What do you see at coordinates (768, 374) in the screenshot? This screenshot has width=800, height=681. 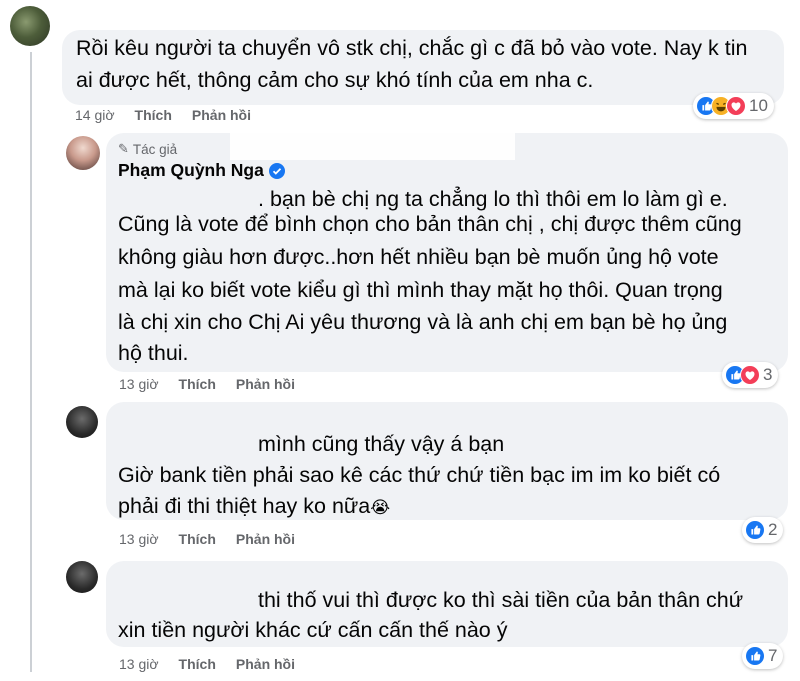 I see `reaction-count: 3` at bounding box center [768, 374].